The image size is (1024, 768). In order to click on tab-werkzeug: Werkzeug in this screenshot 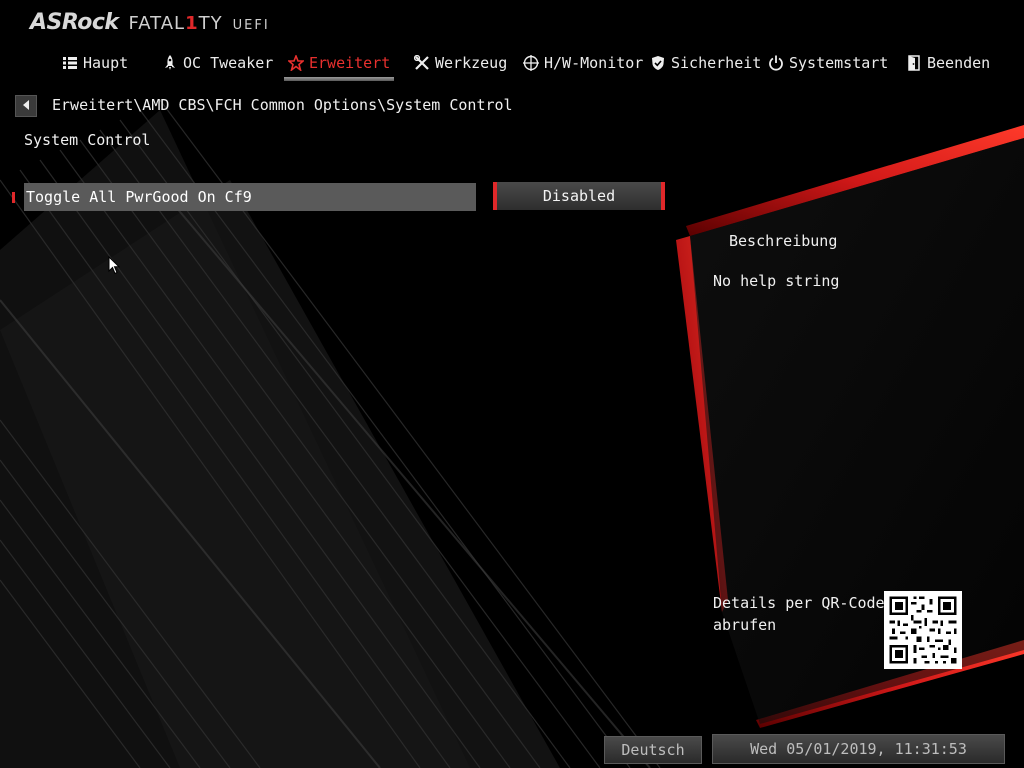, I will do `click(460, 63)`.